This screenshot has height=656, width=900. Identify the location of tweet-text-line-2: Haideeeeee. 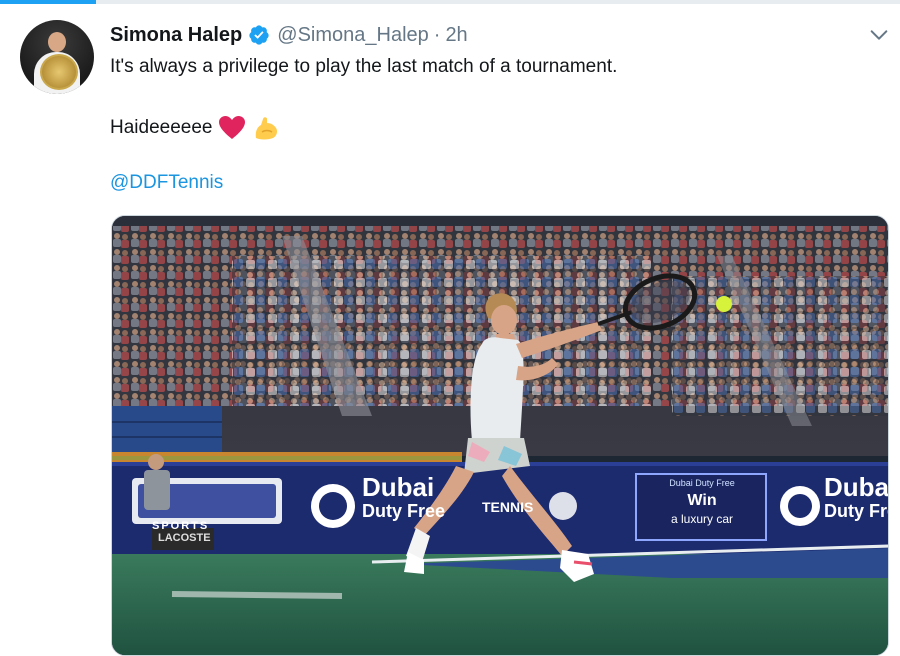
(195, 128).